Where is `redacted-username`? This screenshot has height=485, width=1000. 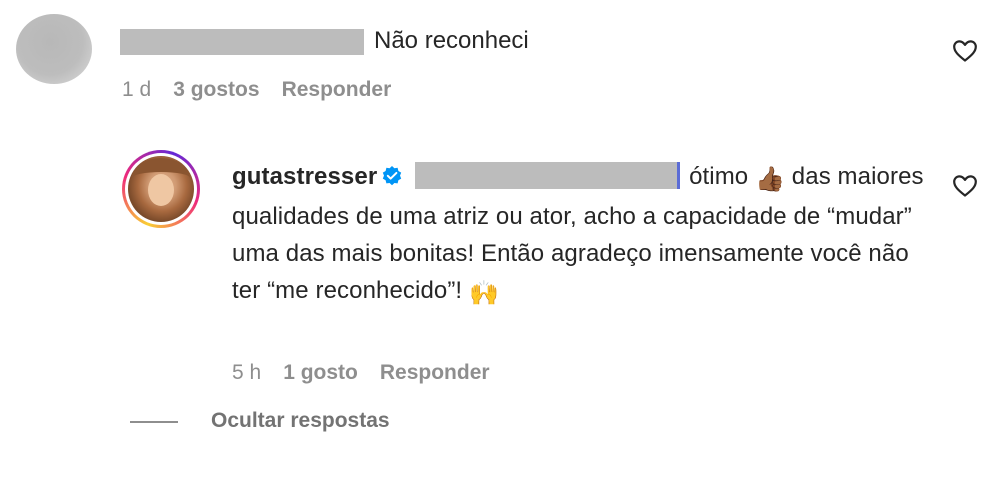 redacted-username is located at coordinates (242, 42).